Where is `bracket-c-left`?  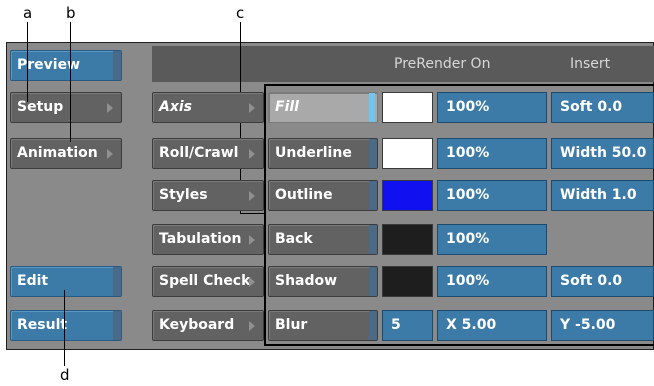 bracket-c-left is located at coordinates (265, 215).